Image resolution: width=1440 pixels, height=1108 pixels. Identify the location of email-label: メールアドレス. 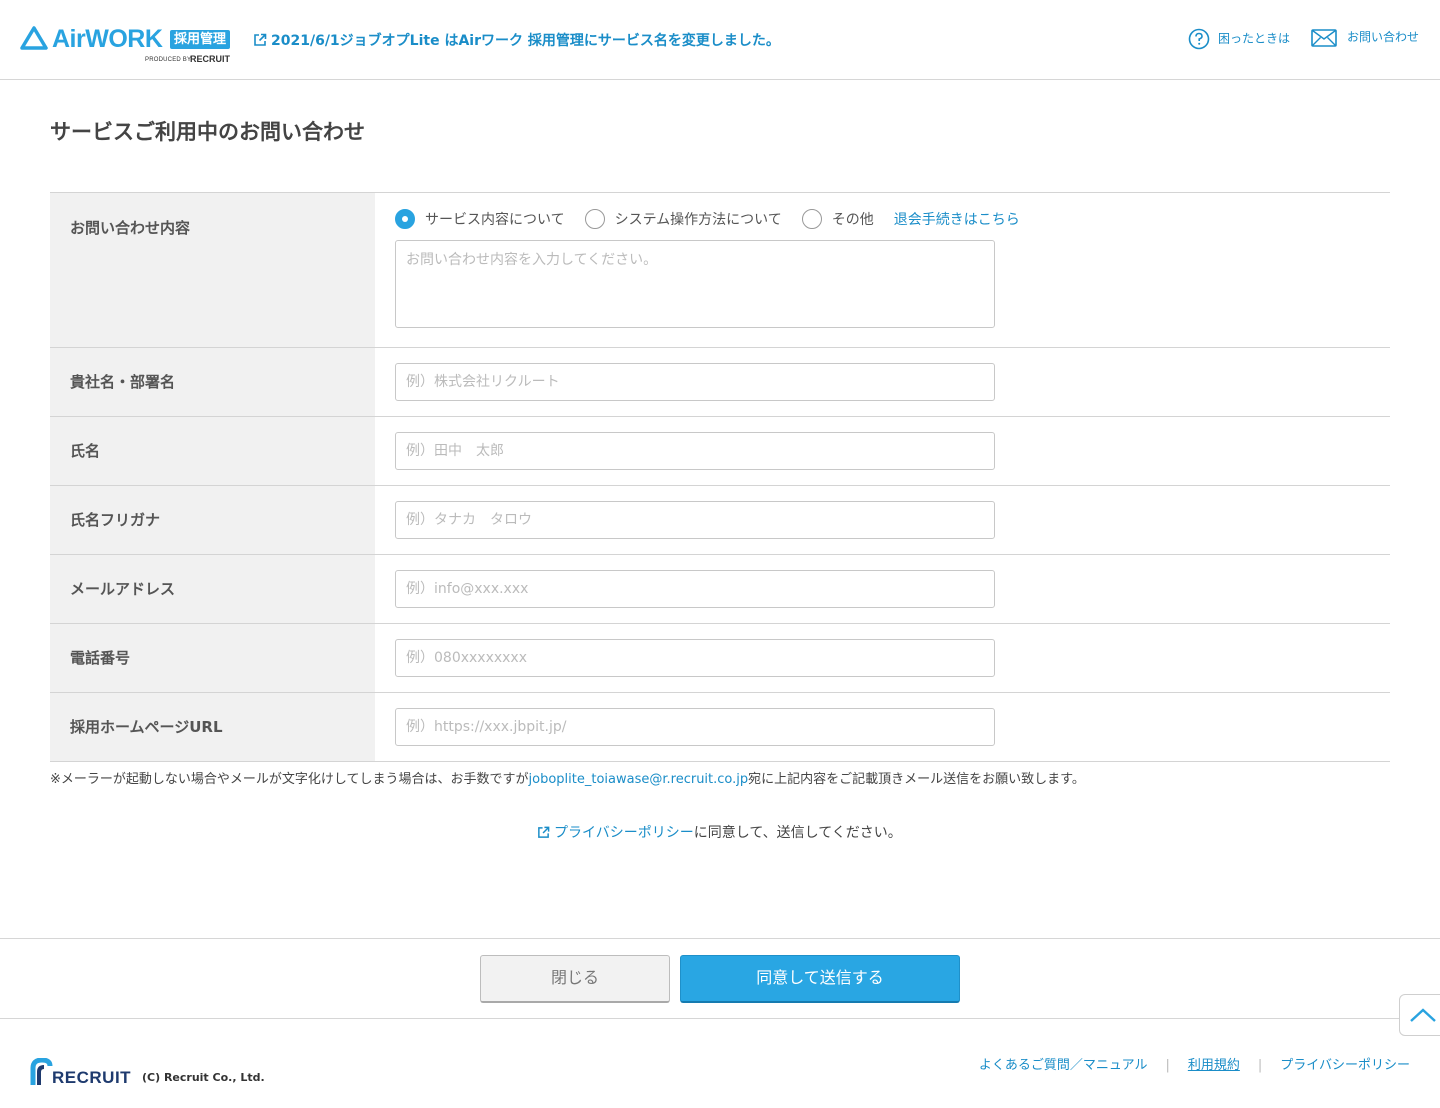
(212, 589).